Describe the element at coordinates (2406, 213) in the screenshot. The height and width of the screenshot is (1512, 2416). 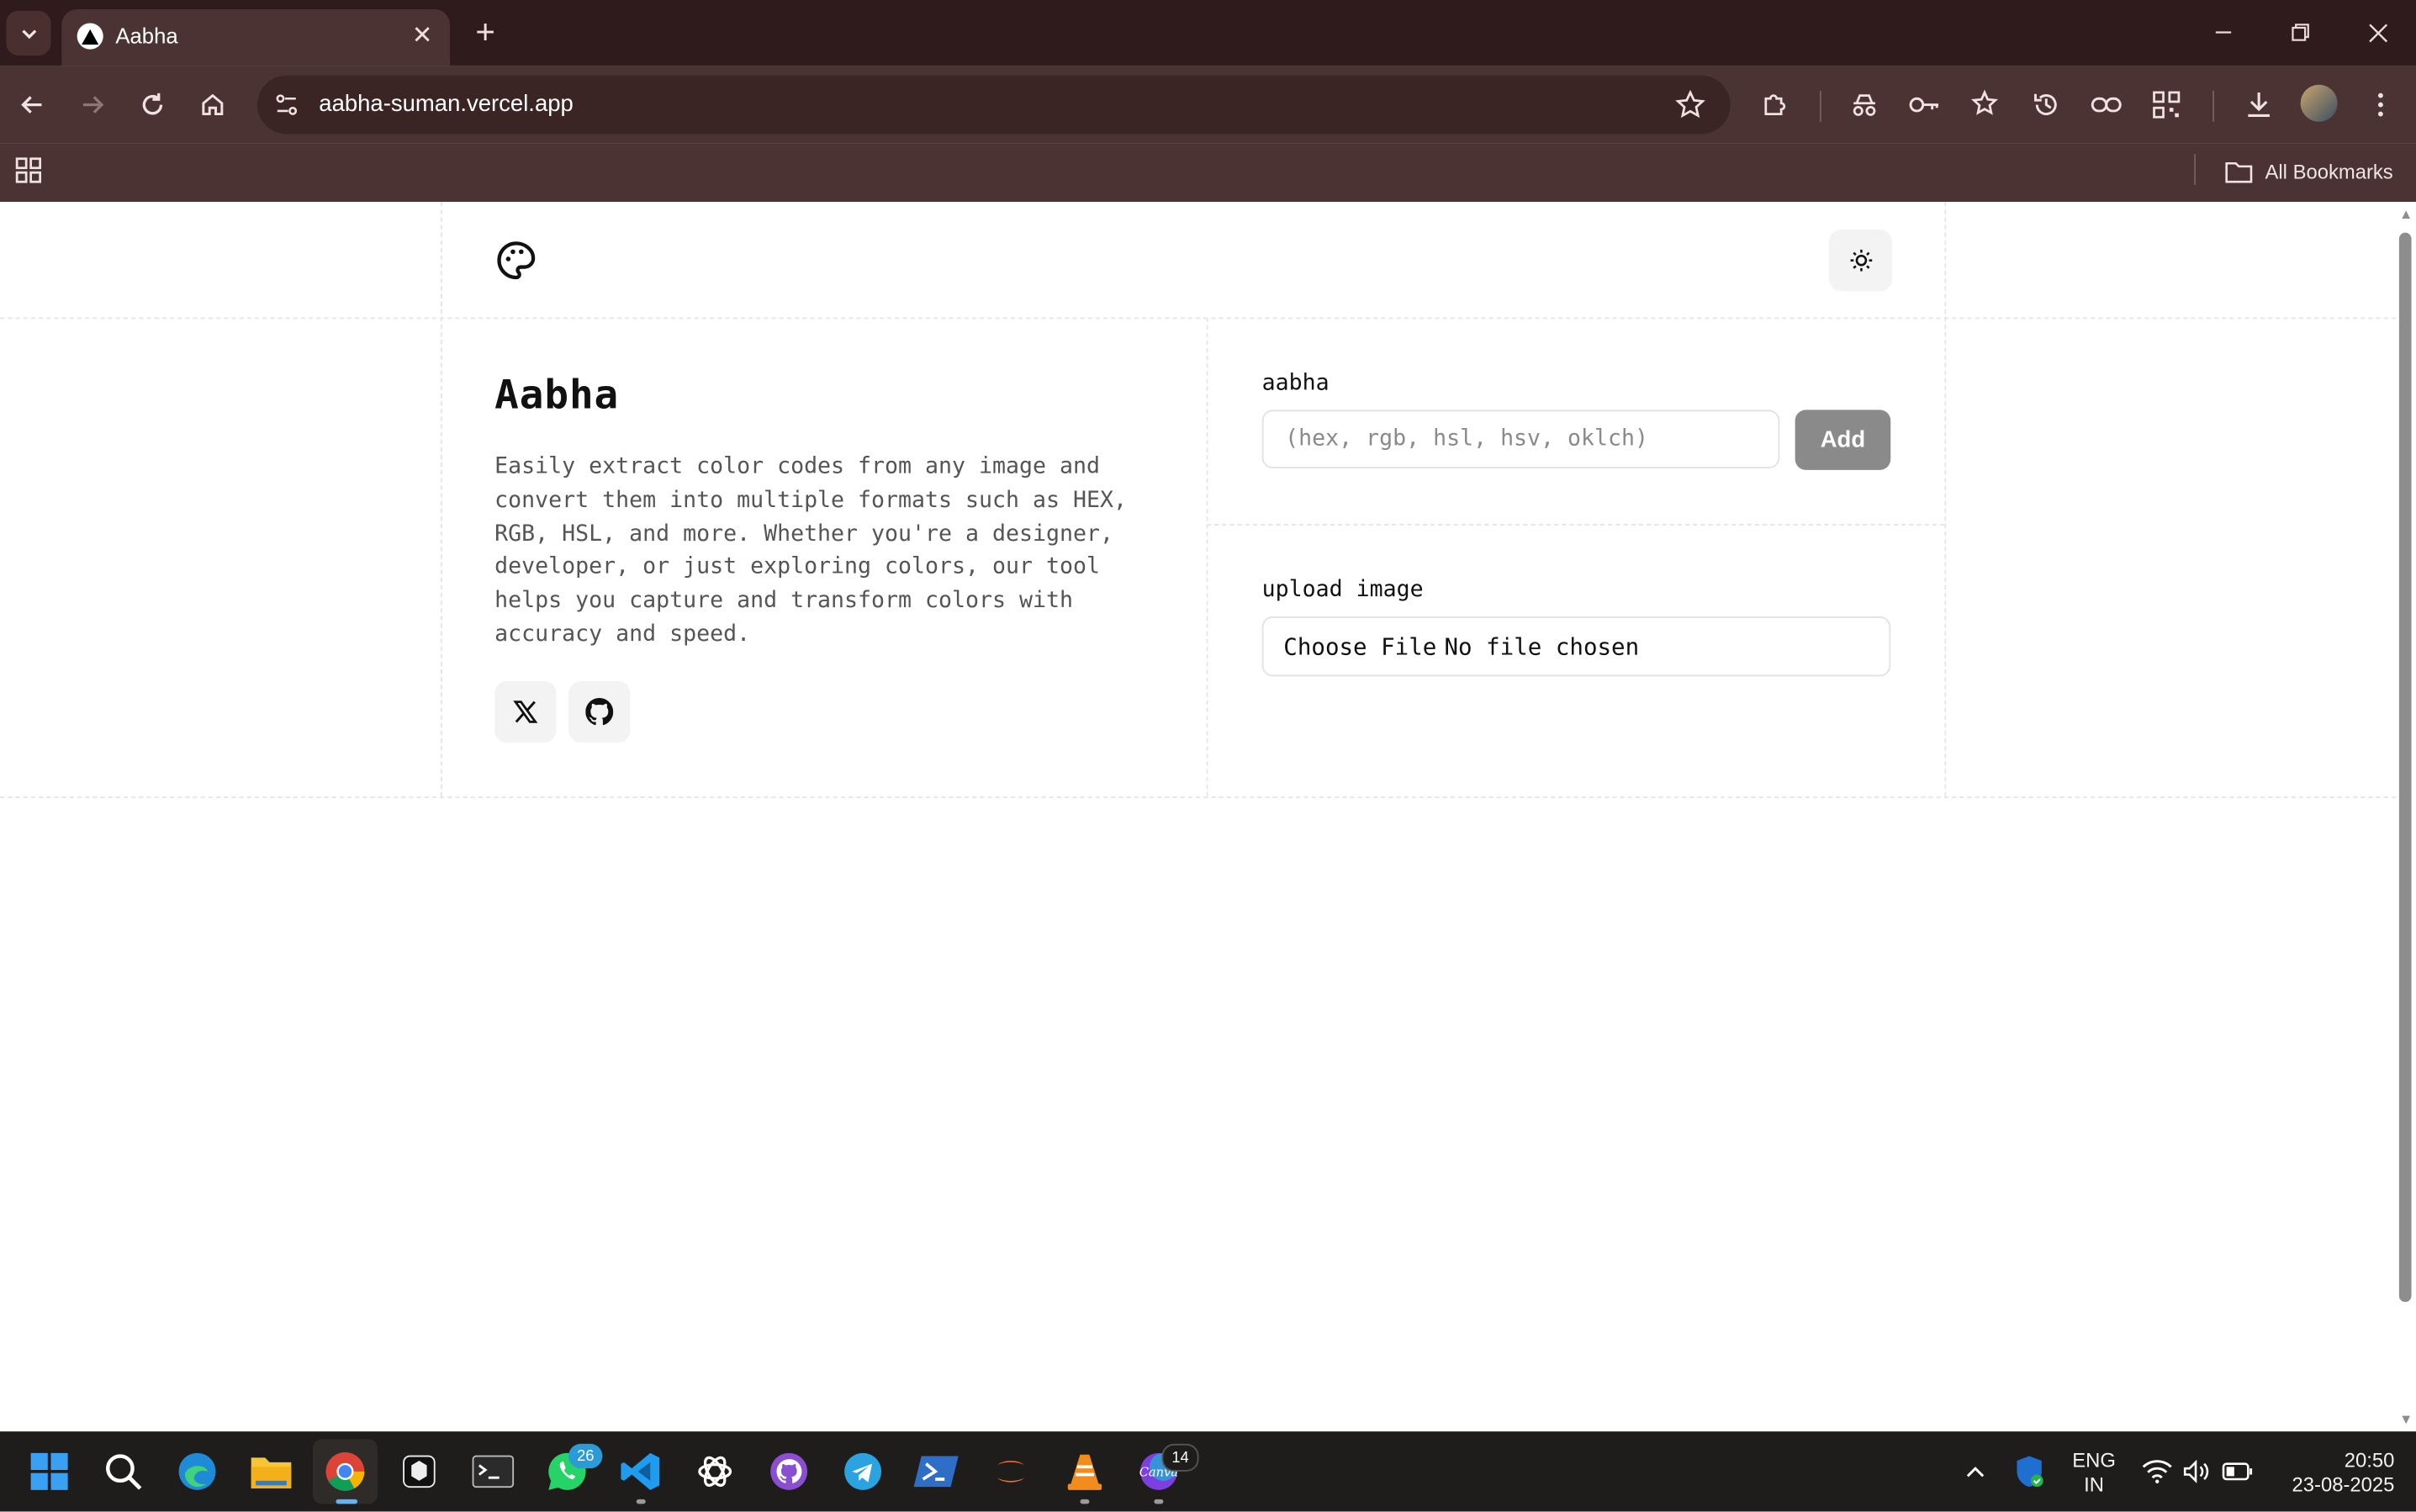
I see `scroll-up-arrow-icon: ▲` at that location.